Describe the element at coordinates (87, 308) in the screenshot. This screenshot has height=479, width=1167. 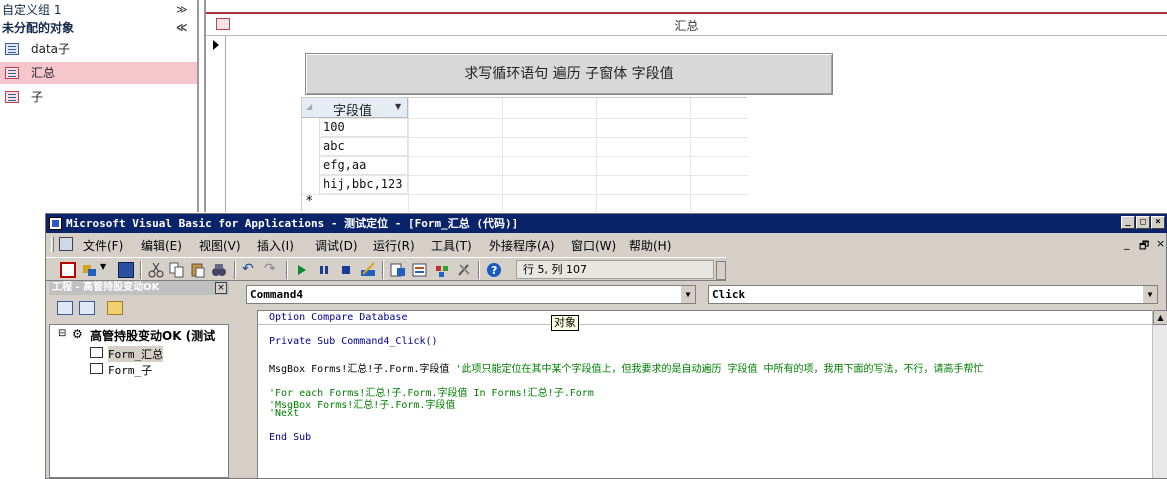
I see `view-object-icon` at that location.